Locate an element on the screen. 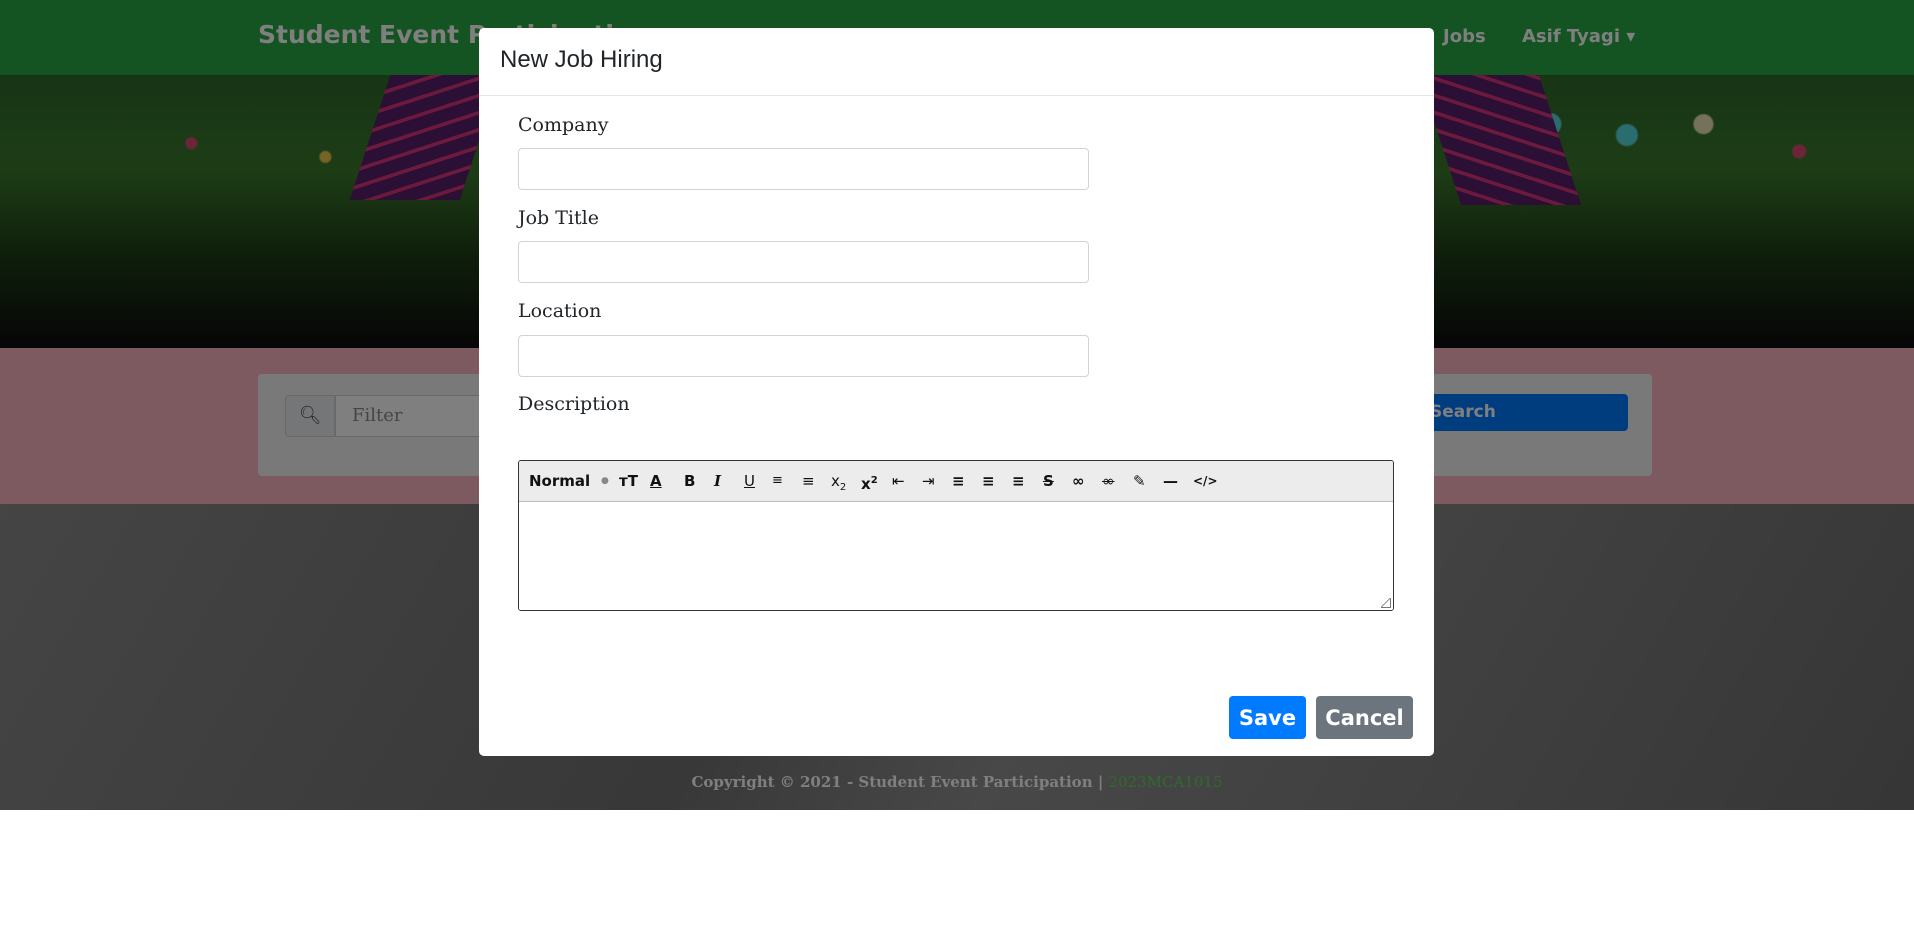 Image resolution: width=1914 pixels, height=936 pixels. link-icon: ∞ is located at coordinates (1078, 481).